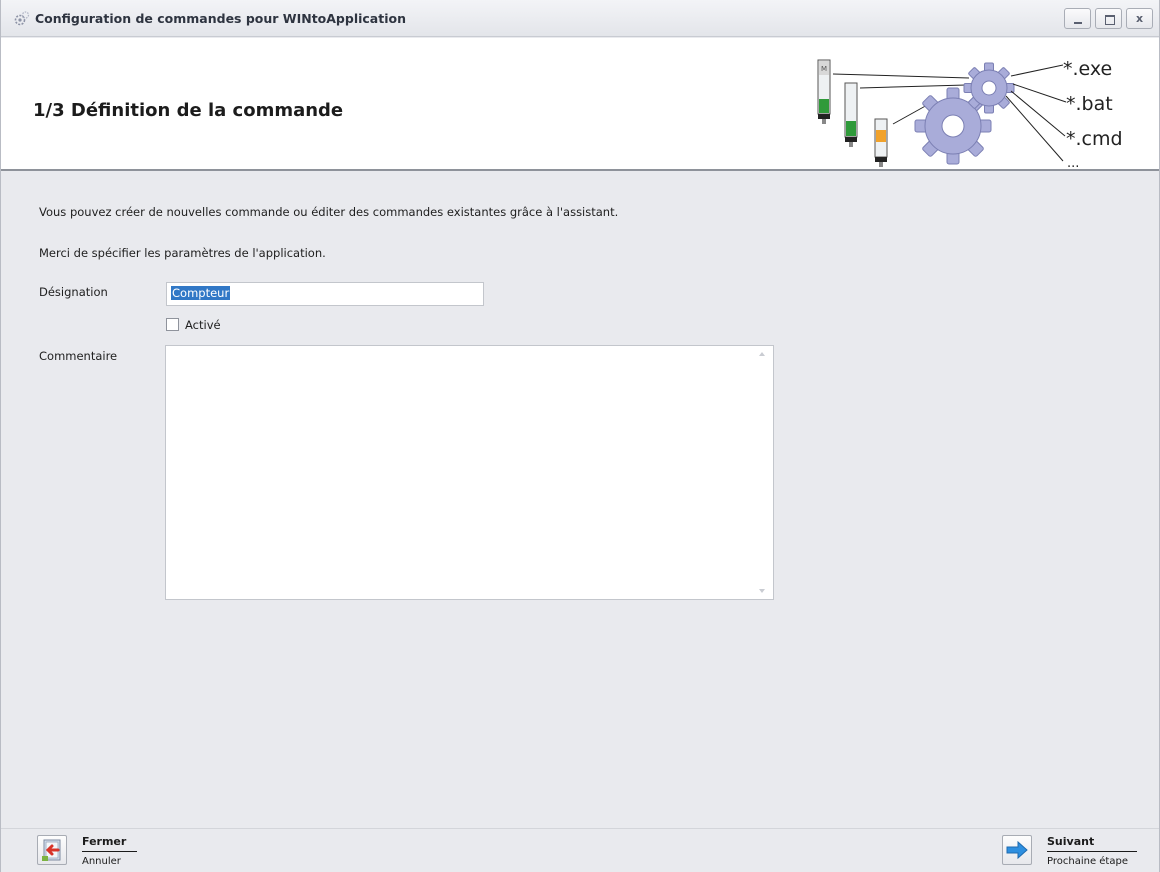 Image resolution: width=1160 pixels, height=872 pixels. I want to click on close-button-label: Fermer, so click(104, 841).